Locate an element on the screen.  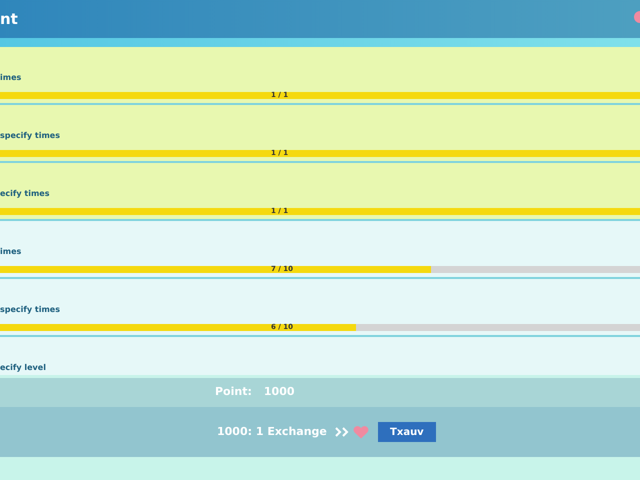
exchange-button: Txauv is located at coordinates (407, 432).